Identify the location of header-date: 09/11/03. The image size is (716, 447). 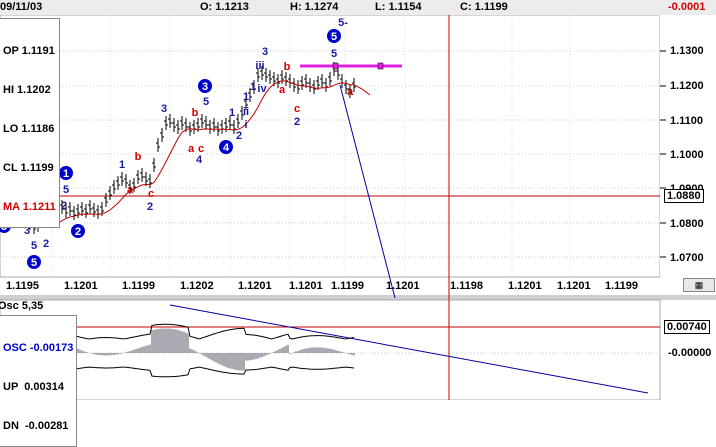
(21, 7).